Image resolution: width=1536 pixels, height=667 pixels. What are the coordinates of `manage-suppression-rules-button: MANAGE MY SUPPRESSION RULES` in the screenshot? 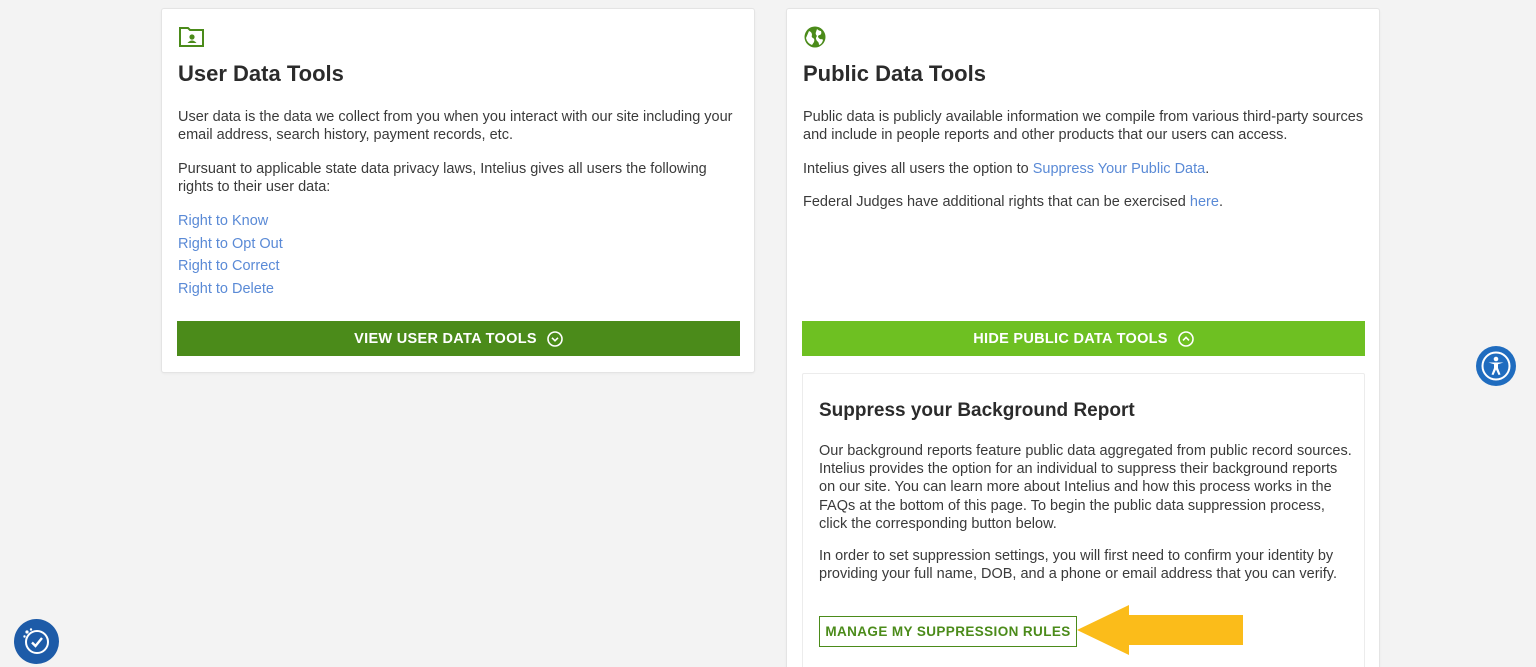 It's located at (948, 631).